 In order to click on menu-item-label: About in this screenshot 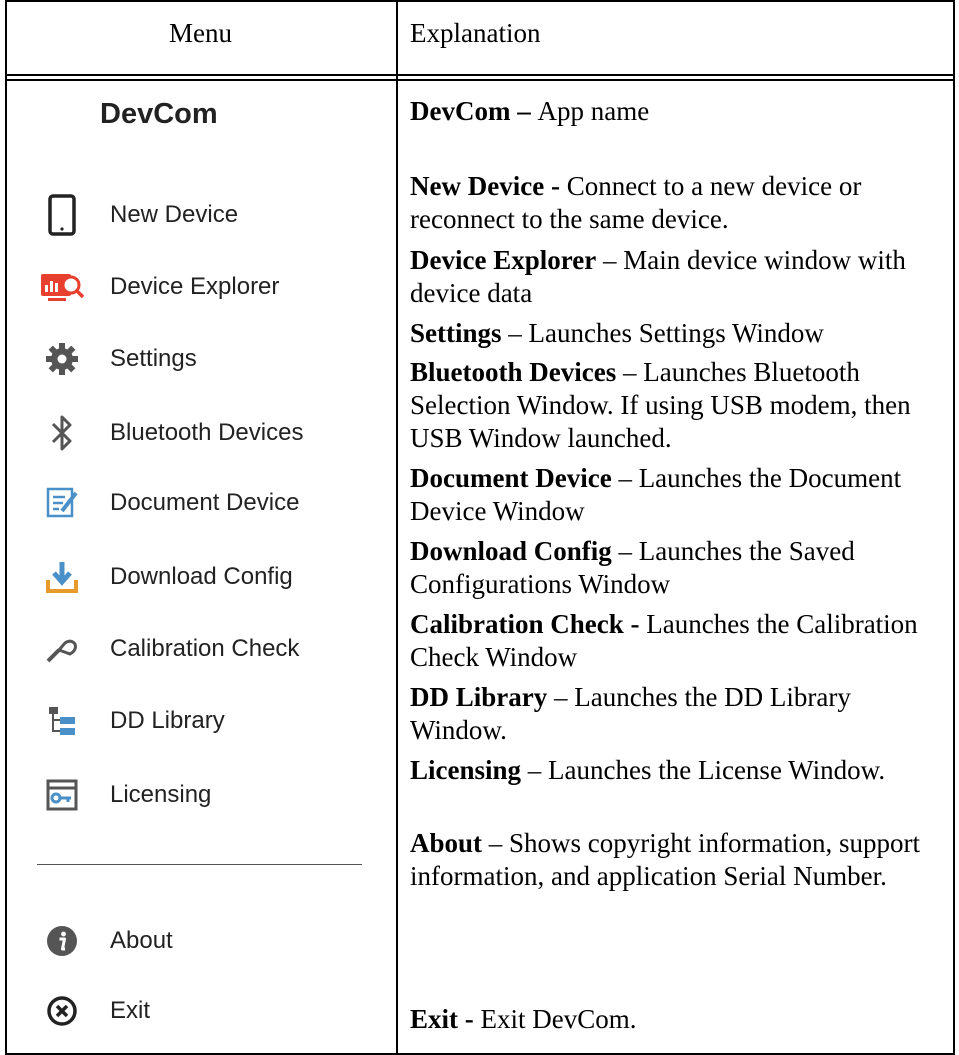, I will do `click(141, 940)`.